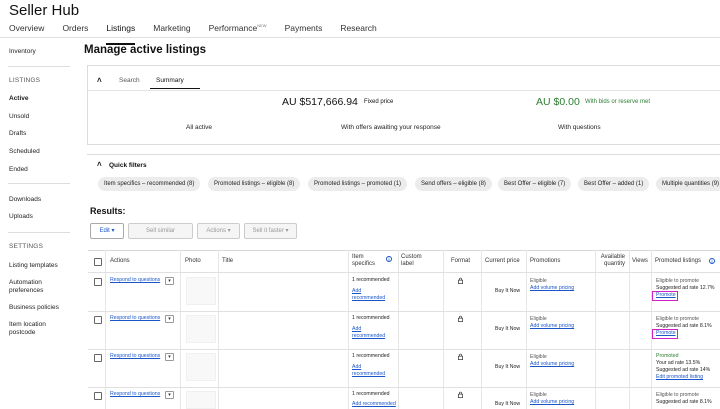 The height and width of the screenshot is (409, 720). I want to click on actions-button: Actions ▾, so click(218, 231).